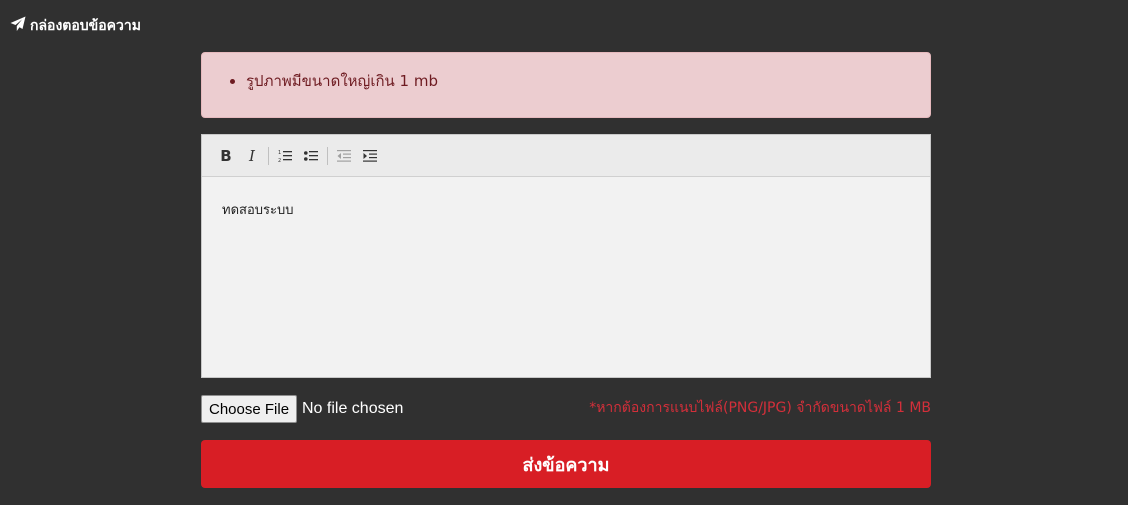 Image resolution: width=1128 pixels, height=505 pixels. What do you see at coordinates (85, 26) in the screenshot?
I see `header-title: กล่องตอบข้อความ` at bounding box center [85, 26].